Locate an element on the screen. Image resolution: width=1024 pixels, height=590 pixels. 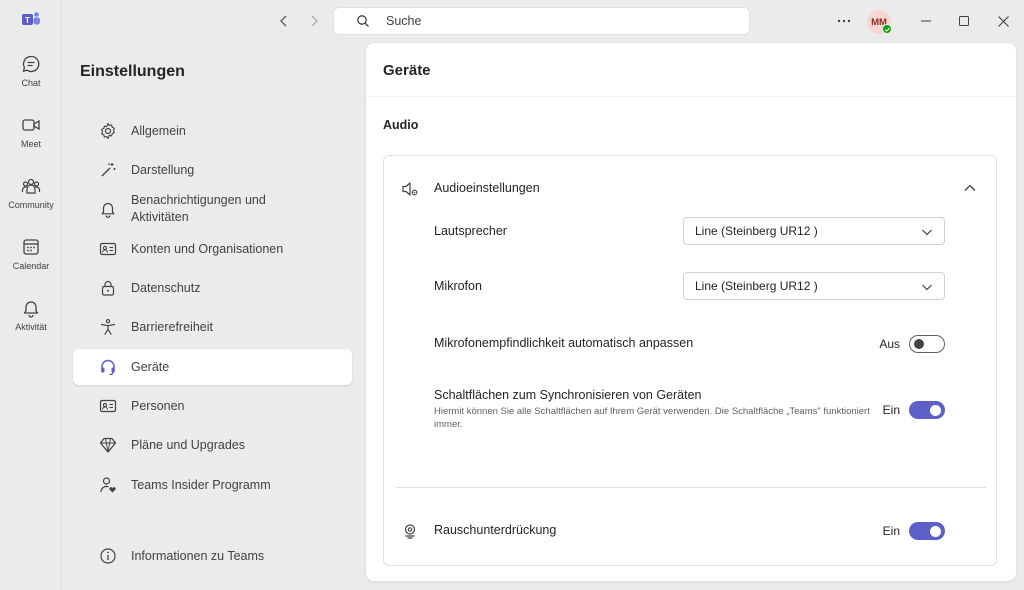
close-button is located at coordinates (1003, 21).